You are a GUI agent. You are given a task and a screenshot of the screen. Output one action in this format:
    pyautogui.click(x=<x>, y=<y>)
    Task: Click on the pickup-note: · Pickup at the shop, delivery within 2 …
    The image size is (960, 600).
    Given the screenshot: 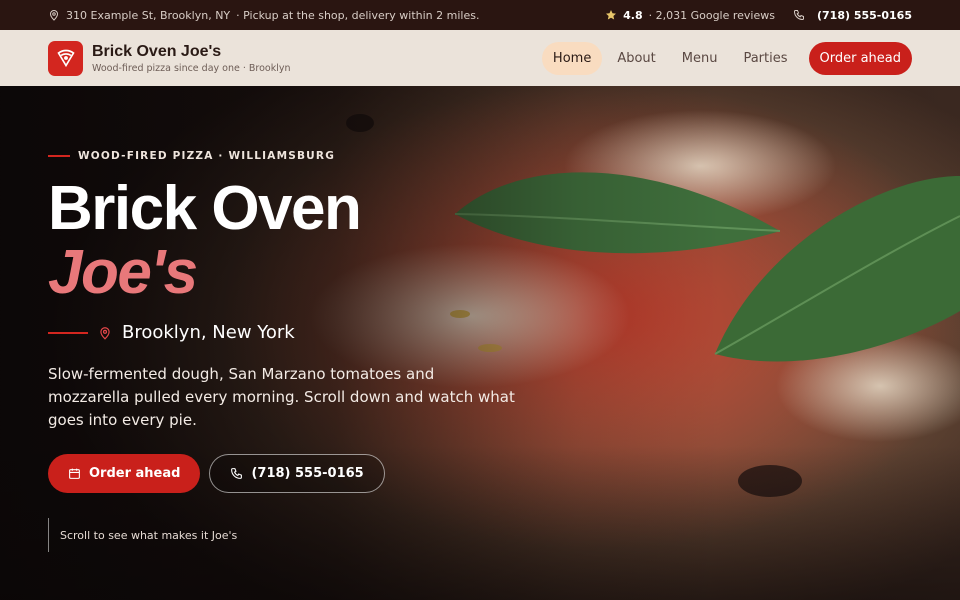 What is the action you would take?
    pyautogui.click(x=358, y=15)
    